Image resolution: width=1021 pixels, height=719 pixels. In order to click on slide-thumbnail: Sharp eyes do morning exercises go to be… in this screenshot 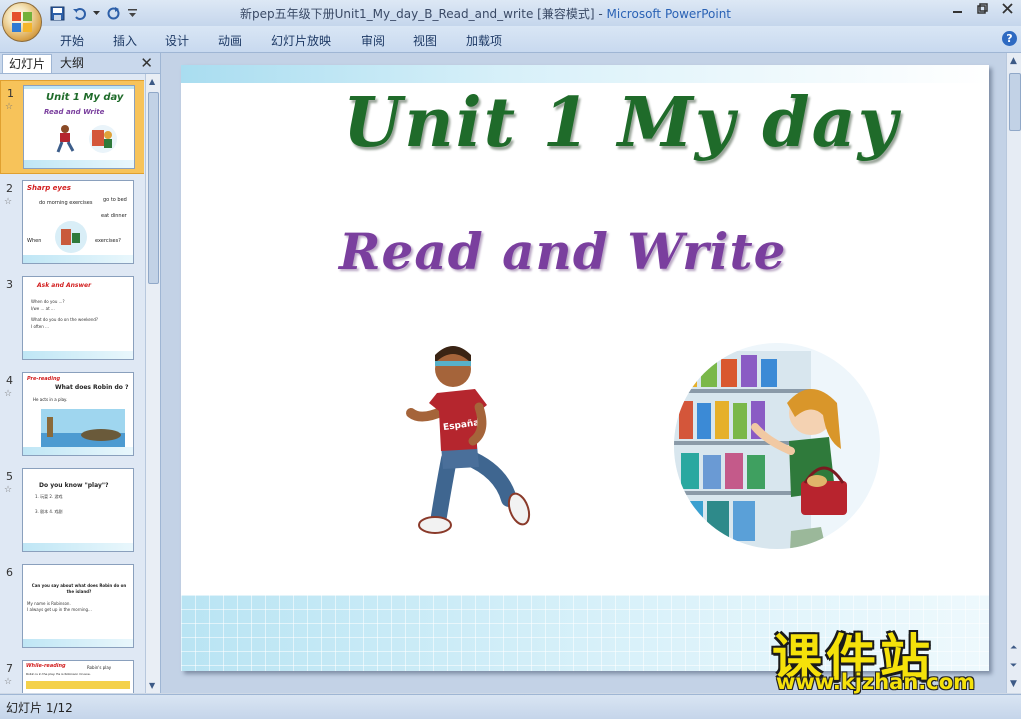, I will do `click(78, 222)`.